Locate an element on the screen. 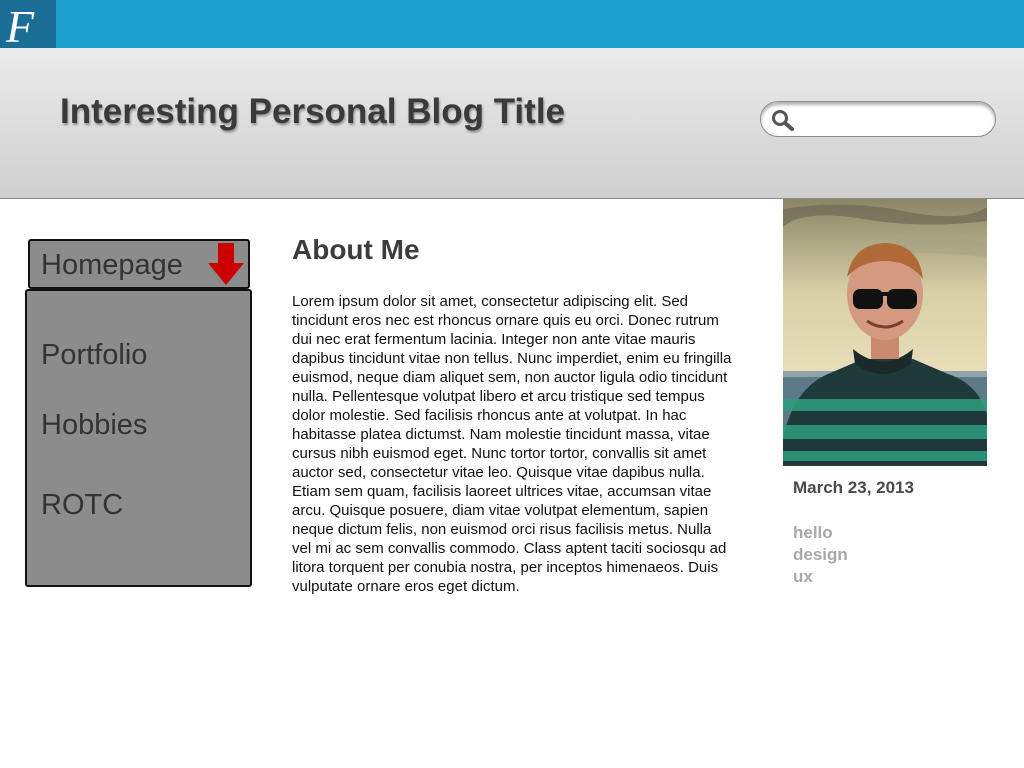 The height and width of the screenshot is (768, 1024). nav-current-label: Homepage is located at coordinates (112, 265).